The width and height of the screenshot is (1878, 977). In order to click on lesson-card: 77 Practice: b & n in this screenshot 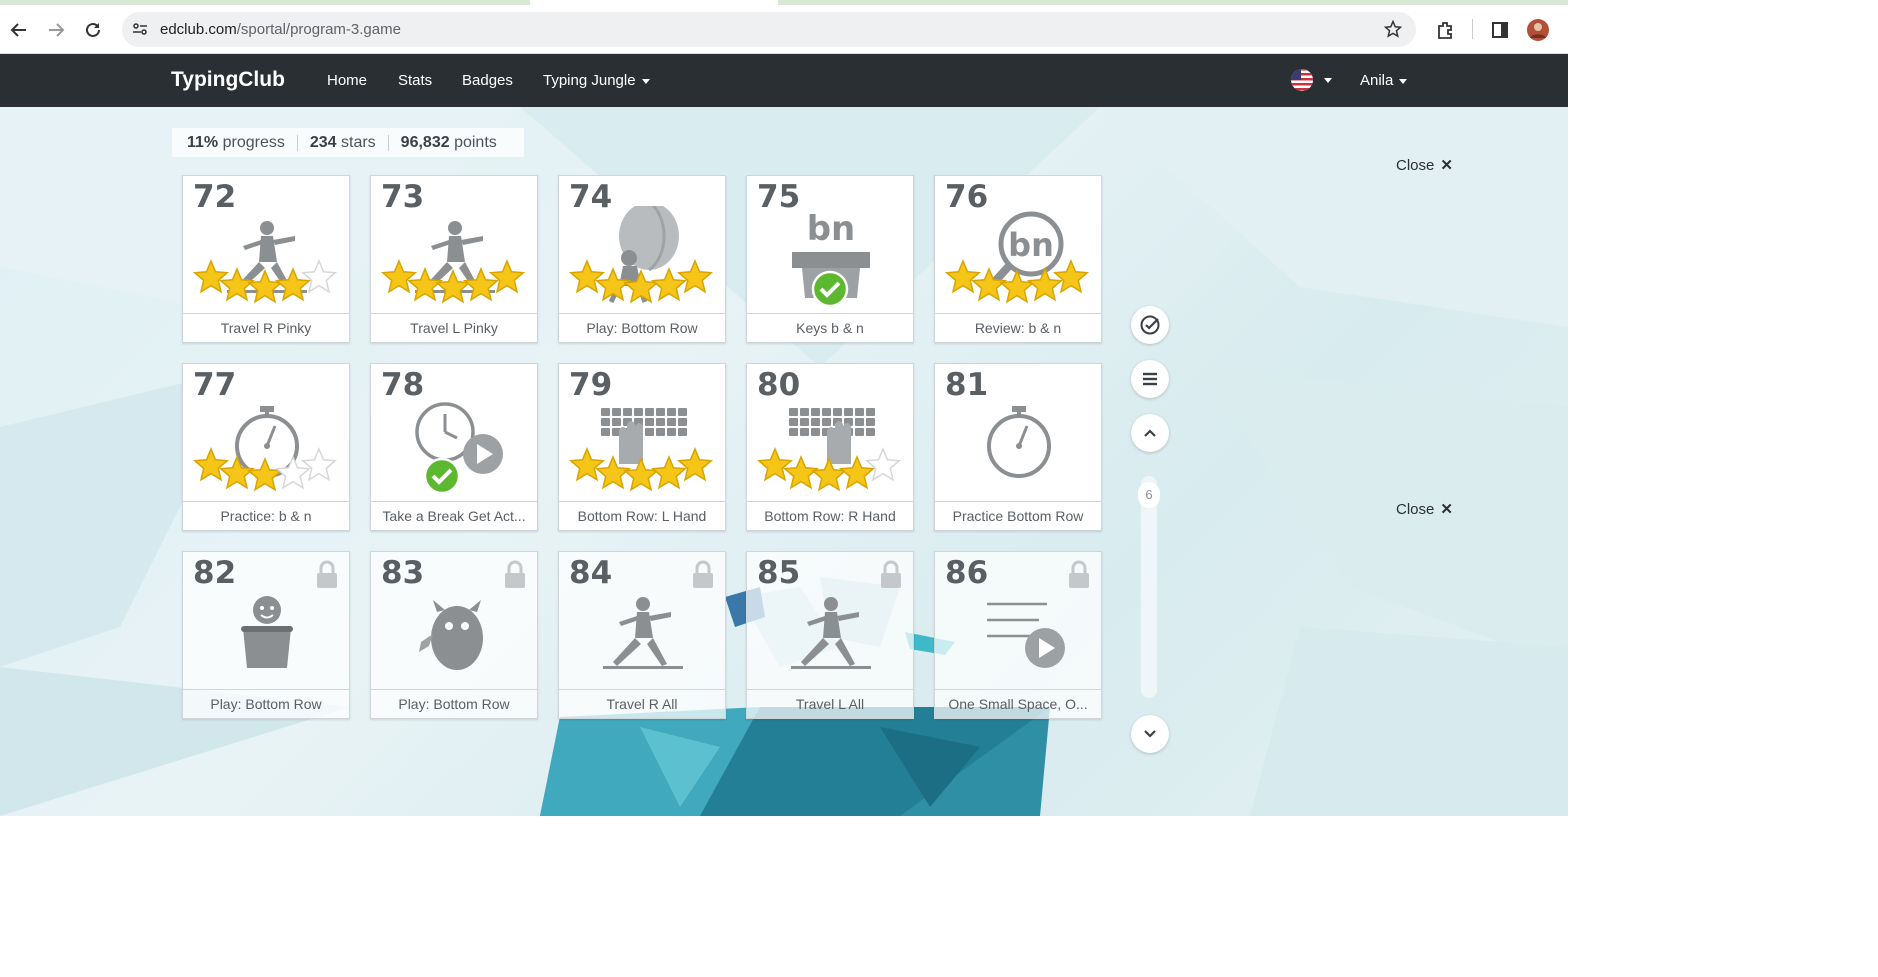, I will do `click(266, 447)`.